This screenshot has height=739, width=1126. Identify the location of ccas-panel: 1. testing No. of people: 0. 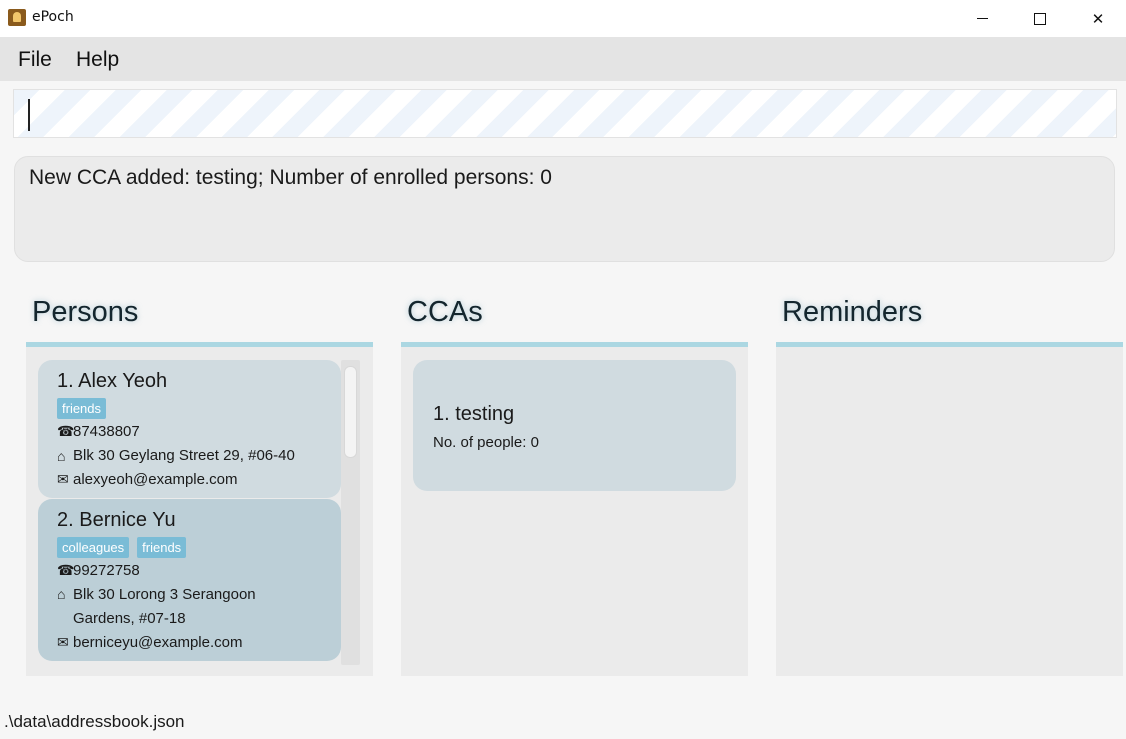
(574, 509).